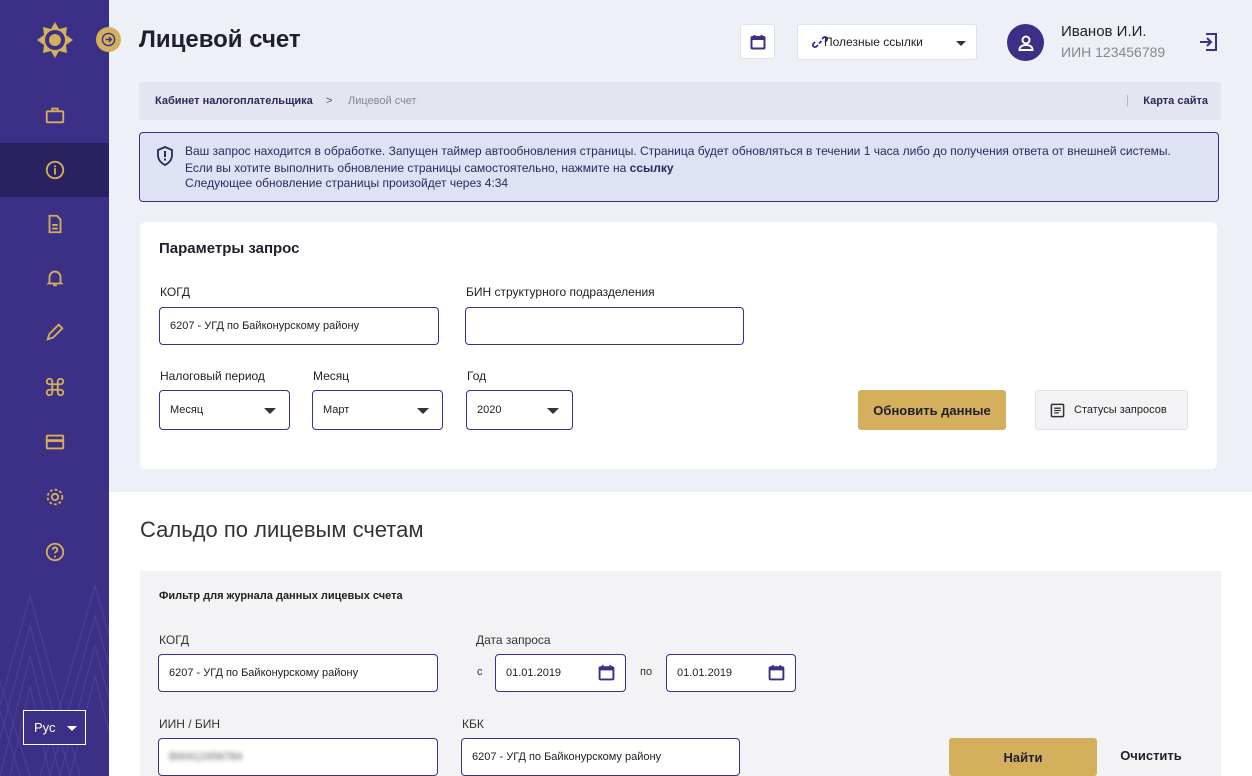 Image resolution: width=1252 pixels, height=776 pixels. Describe the element at coordinates (473, 724) in the screenshot. I see `kbk-label: КБК` at that location.